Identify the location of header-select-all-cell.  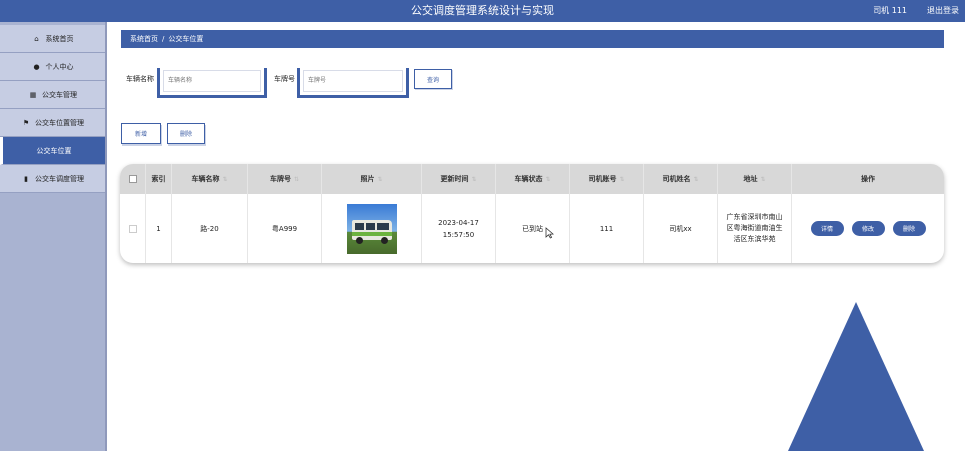
(133, 179).